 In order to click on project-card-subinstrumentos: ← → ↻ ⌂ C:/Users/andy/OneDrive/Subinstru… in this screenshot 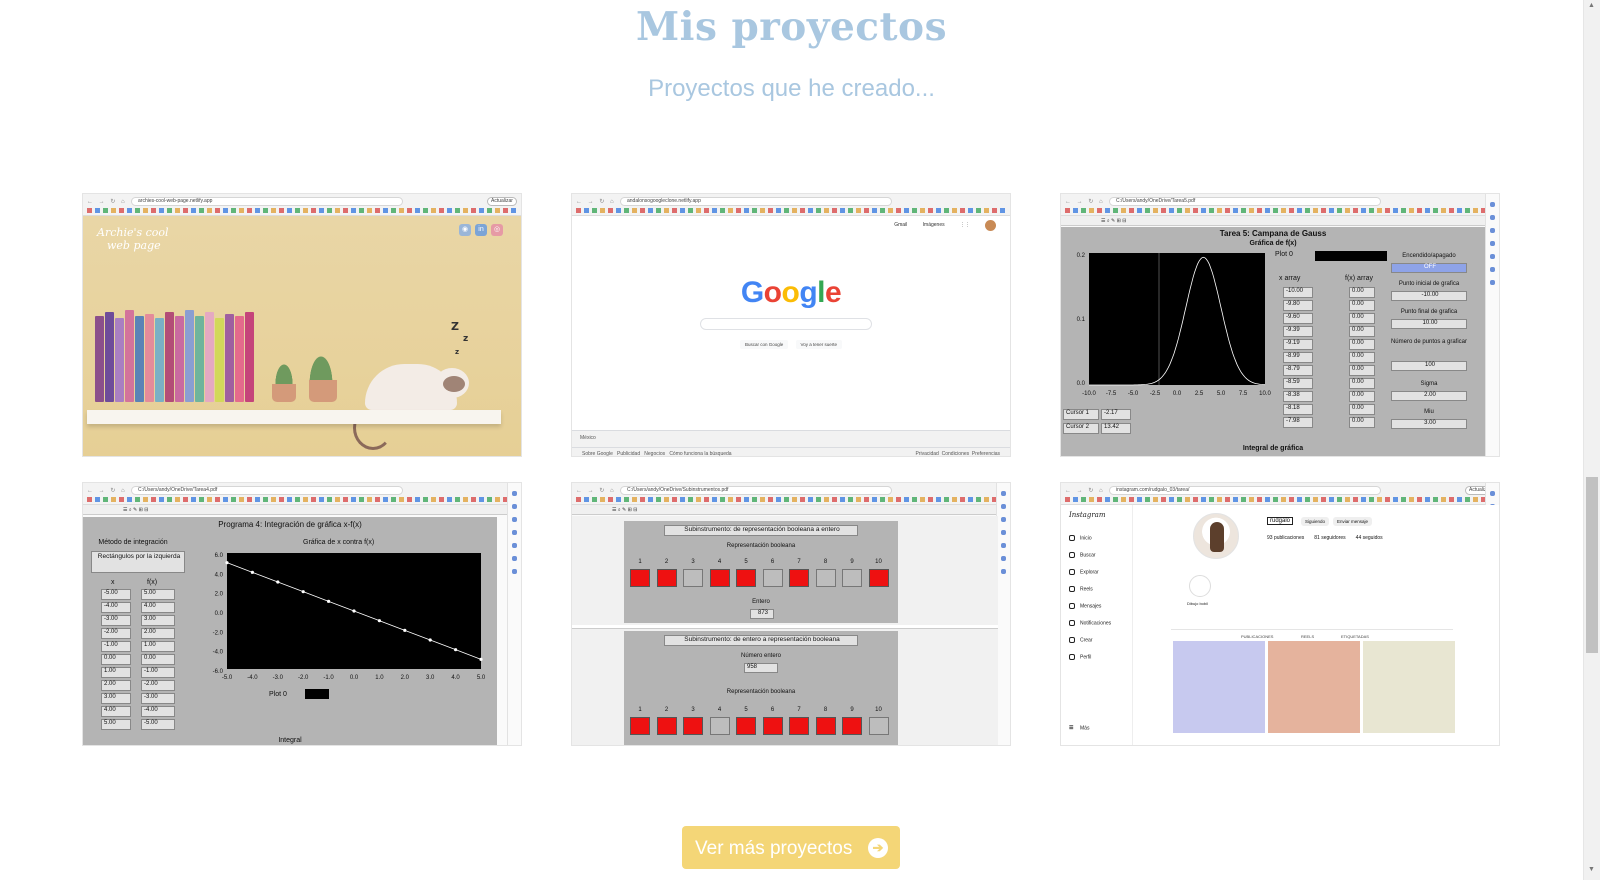, I will do `click(791, 614)`.